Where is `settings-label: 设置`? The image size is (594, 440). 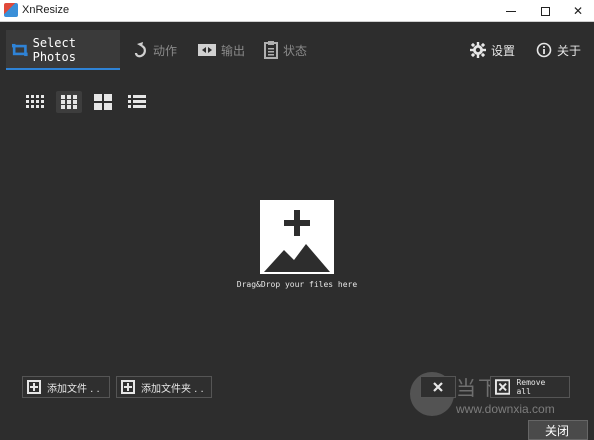 settings-label: 设置 is located at coordinates (503, 50).